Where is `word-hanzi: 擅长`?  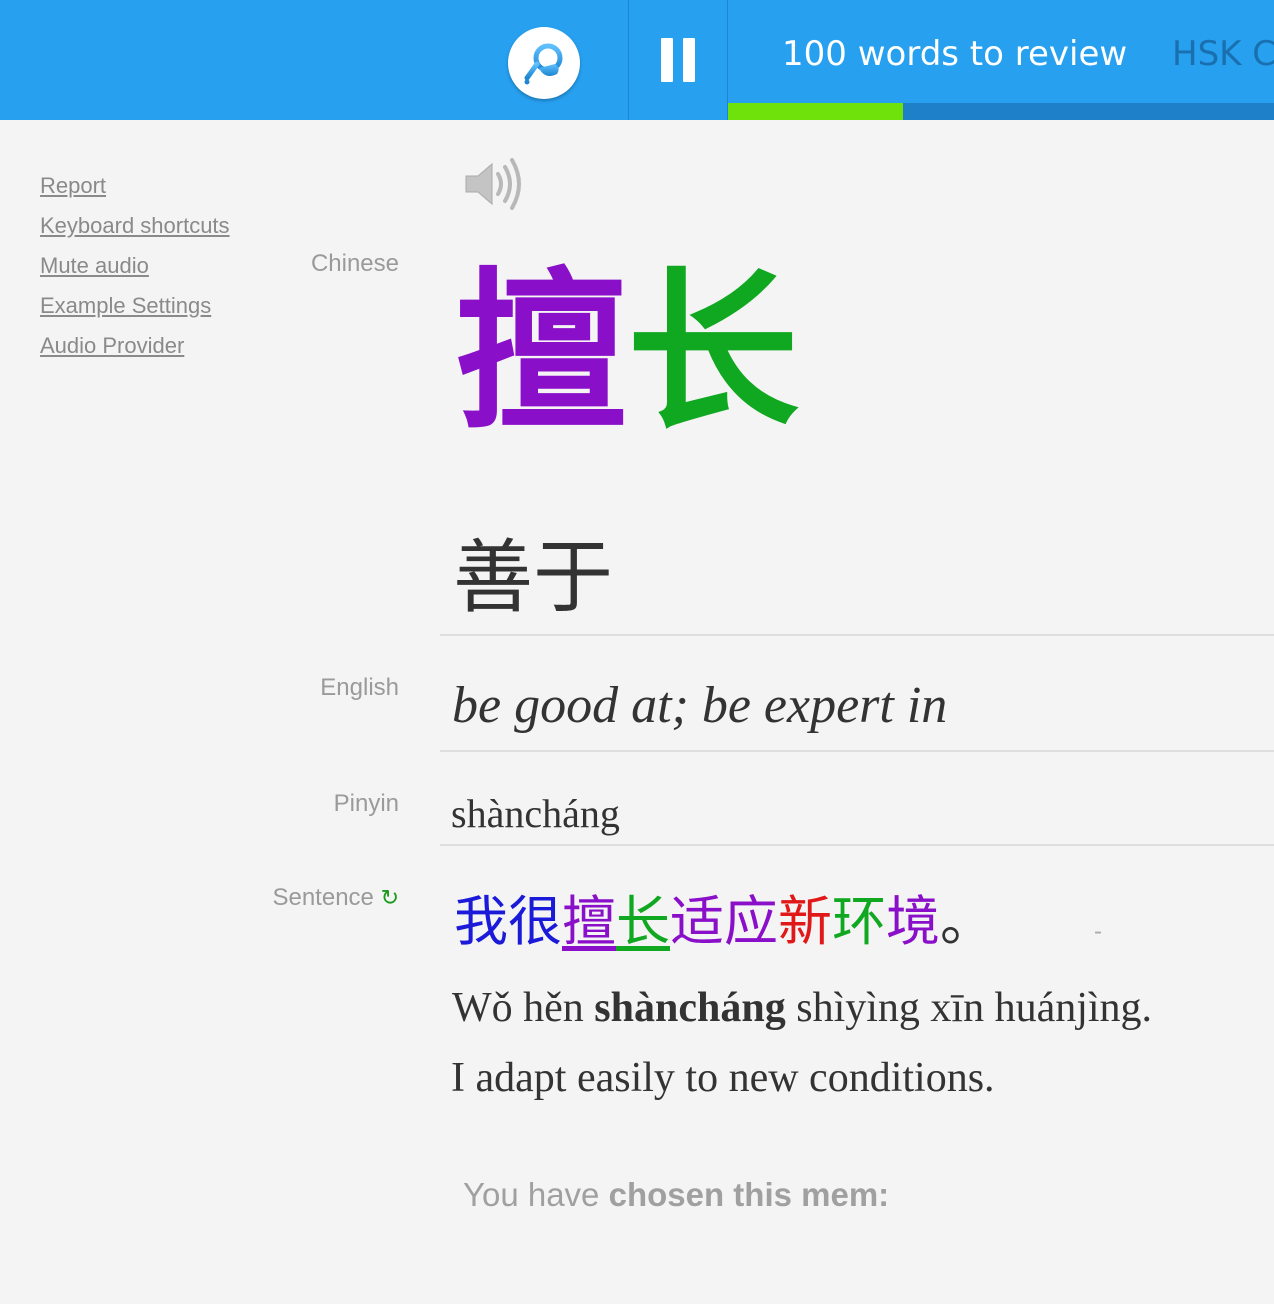
word-hanzi: 擅长 is located at coordinates (627, 352).